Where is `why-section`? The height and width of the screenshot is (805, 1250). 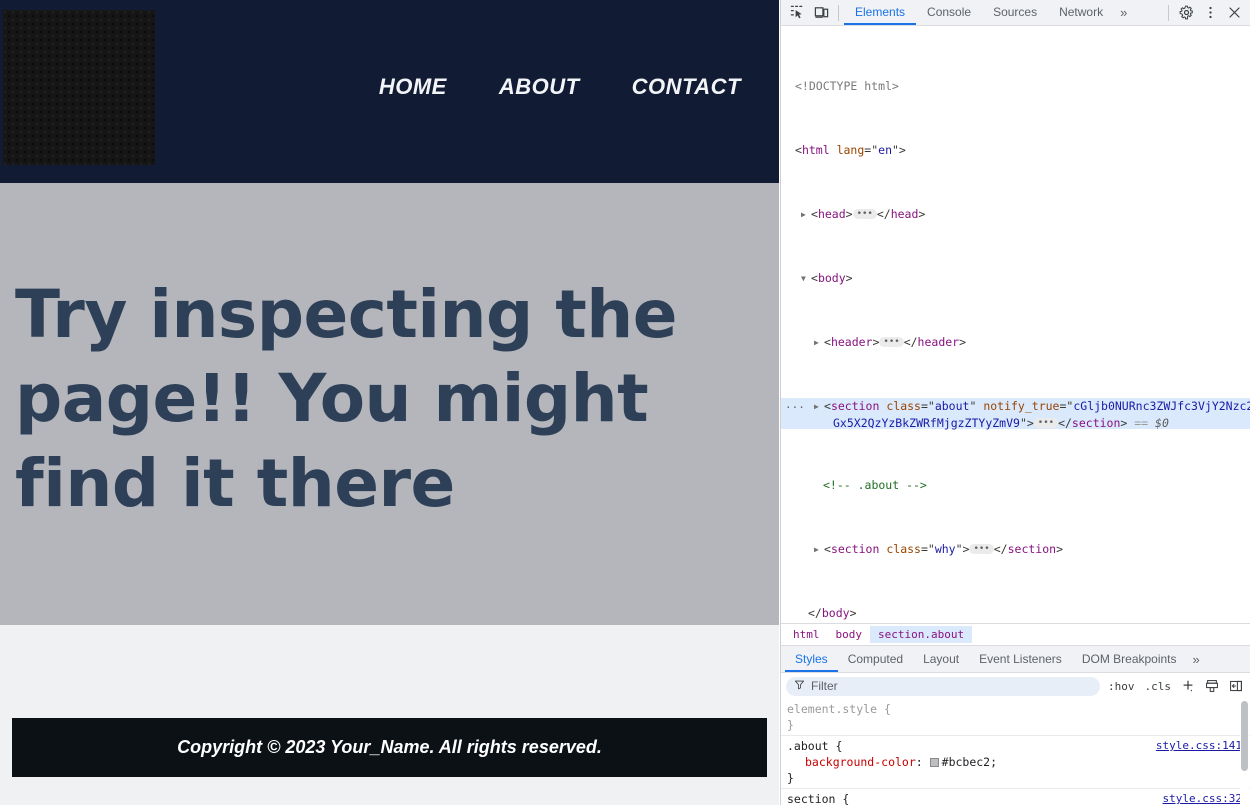 why-section is located at coordinates (389, 715).